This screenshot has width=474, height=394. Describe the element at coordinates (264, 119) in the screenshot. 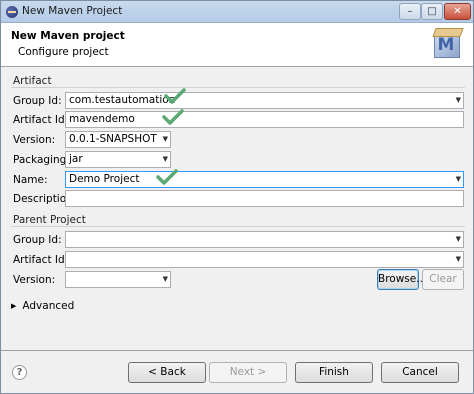

I see `artifact-id-field: mavendemo` at that location.